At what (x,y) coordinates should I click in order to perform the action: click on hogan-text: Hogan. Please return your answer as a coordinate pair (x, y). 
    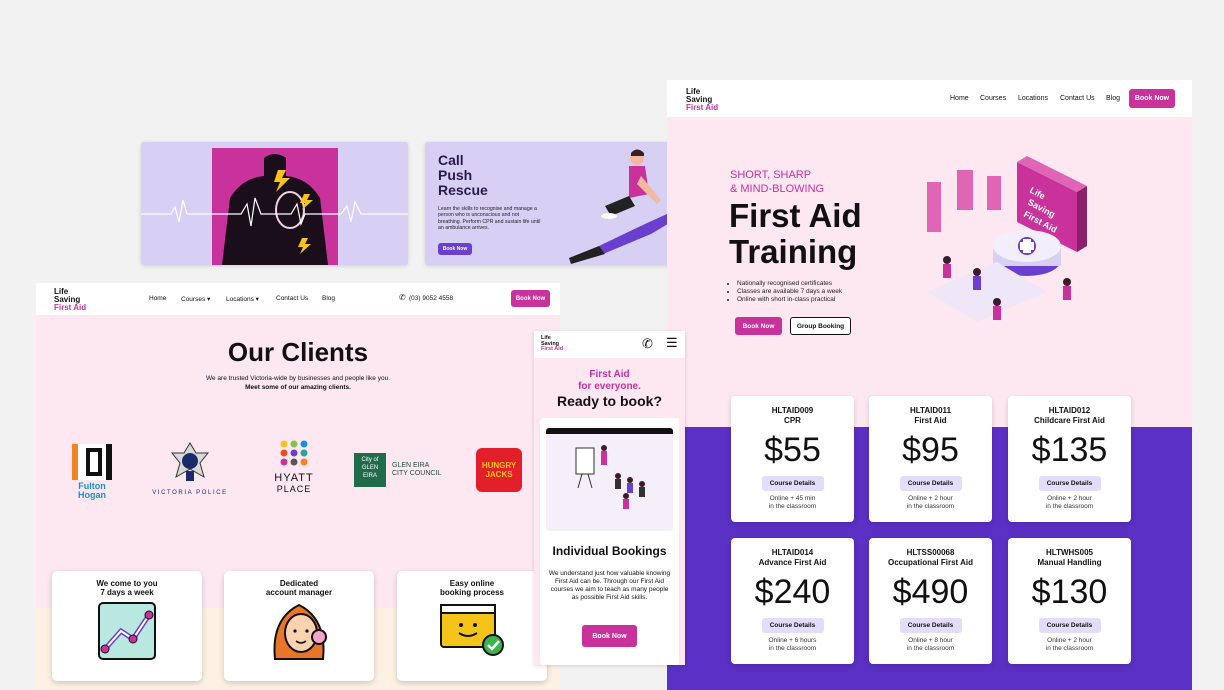
    Looking at the image, I should click on (92, 495).